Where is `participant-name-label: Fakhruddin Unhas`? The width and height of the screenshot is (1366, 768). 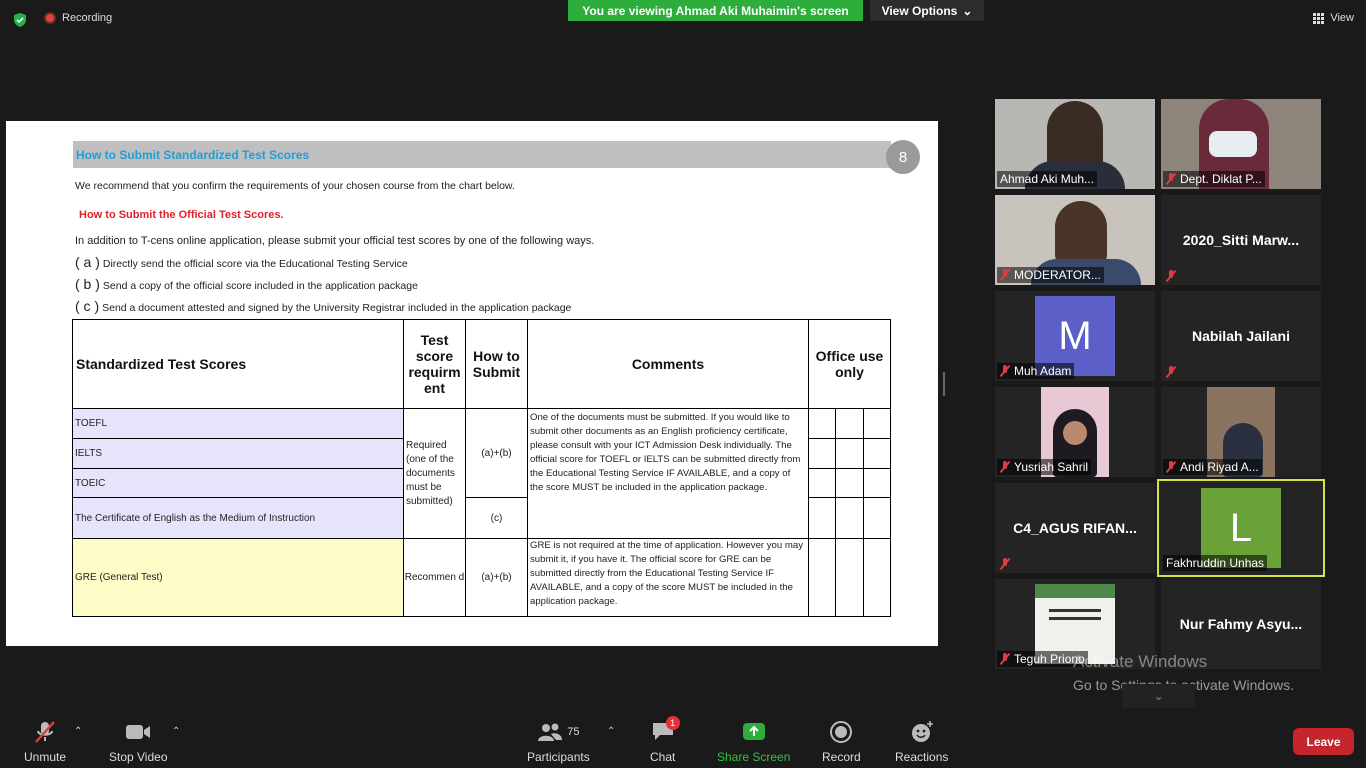
participant-name-label: Fakhruddin Unhas is located at coordinates (1215, 563).